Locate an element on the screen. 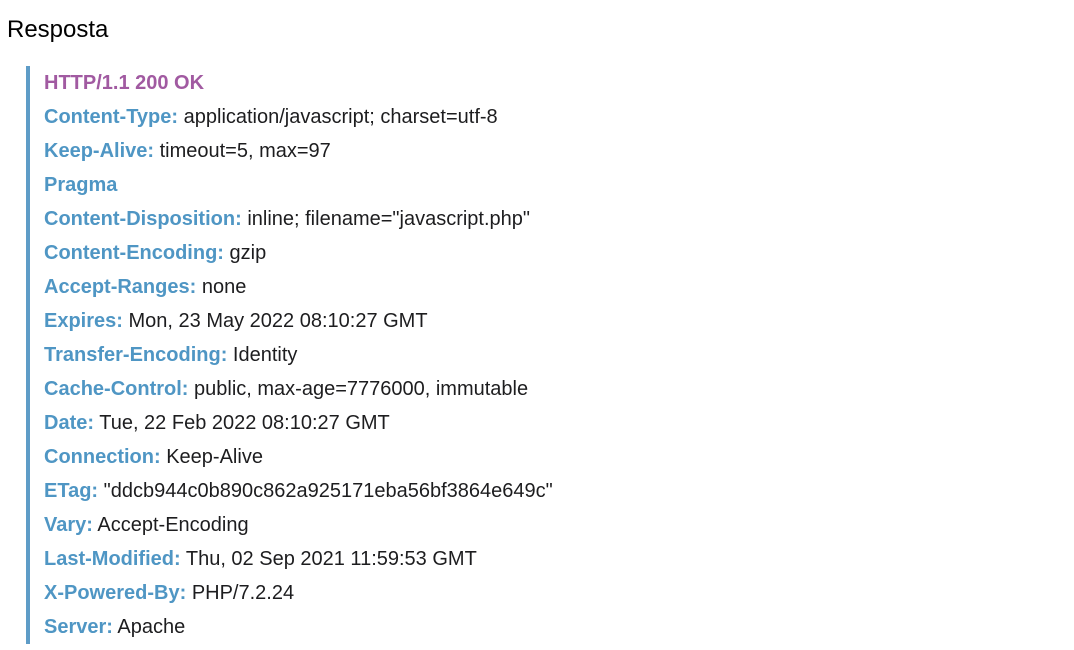 Image resolution: width=1074 pixels, height=650 pixels. section-title: Resposta is located at coordinates (58, 29).